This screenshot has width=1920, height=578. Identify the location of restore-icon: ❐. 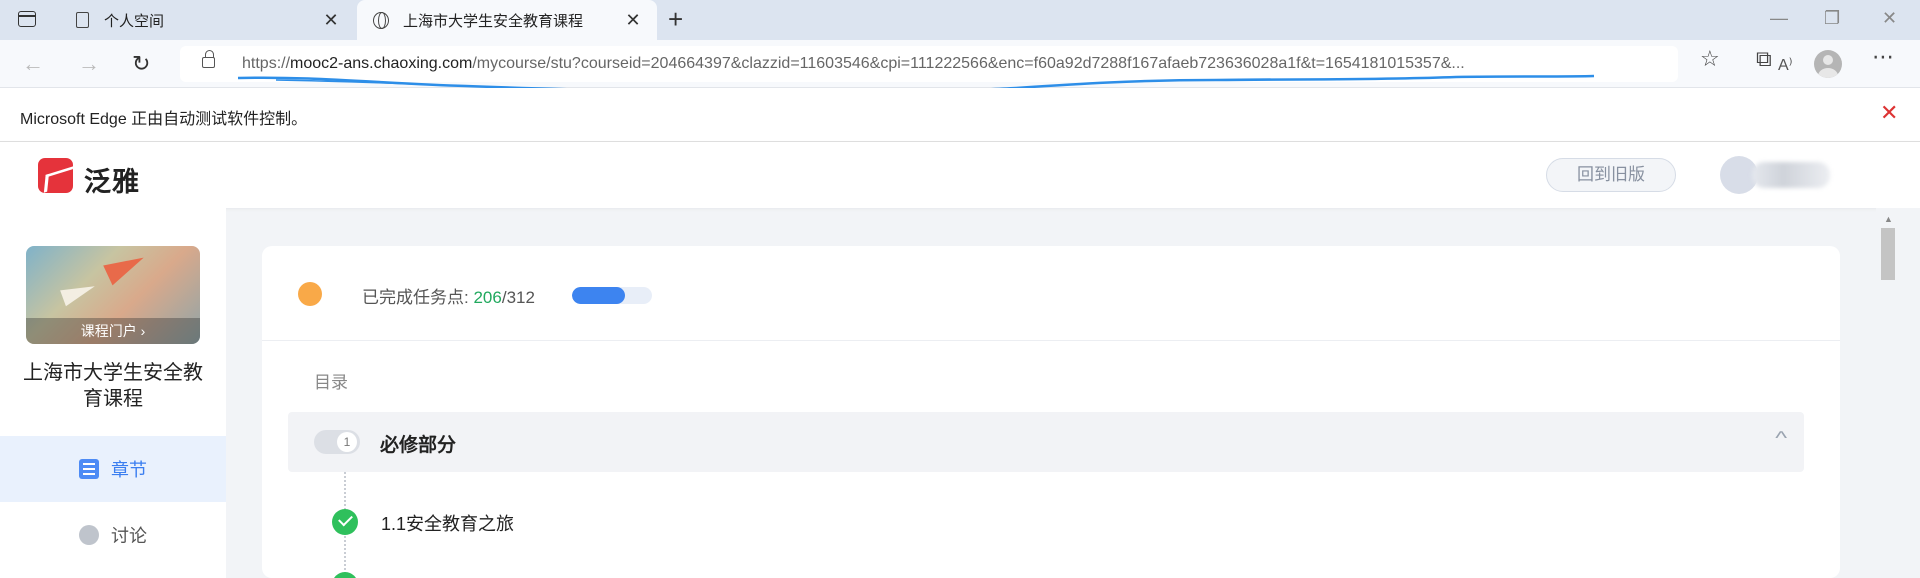
(1832, 18).